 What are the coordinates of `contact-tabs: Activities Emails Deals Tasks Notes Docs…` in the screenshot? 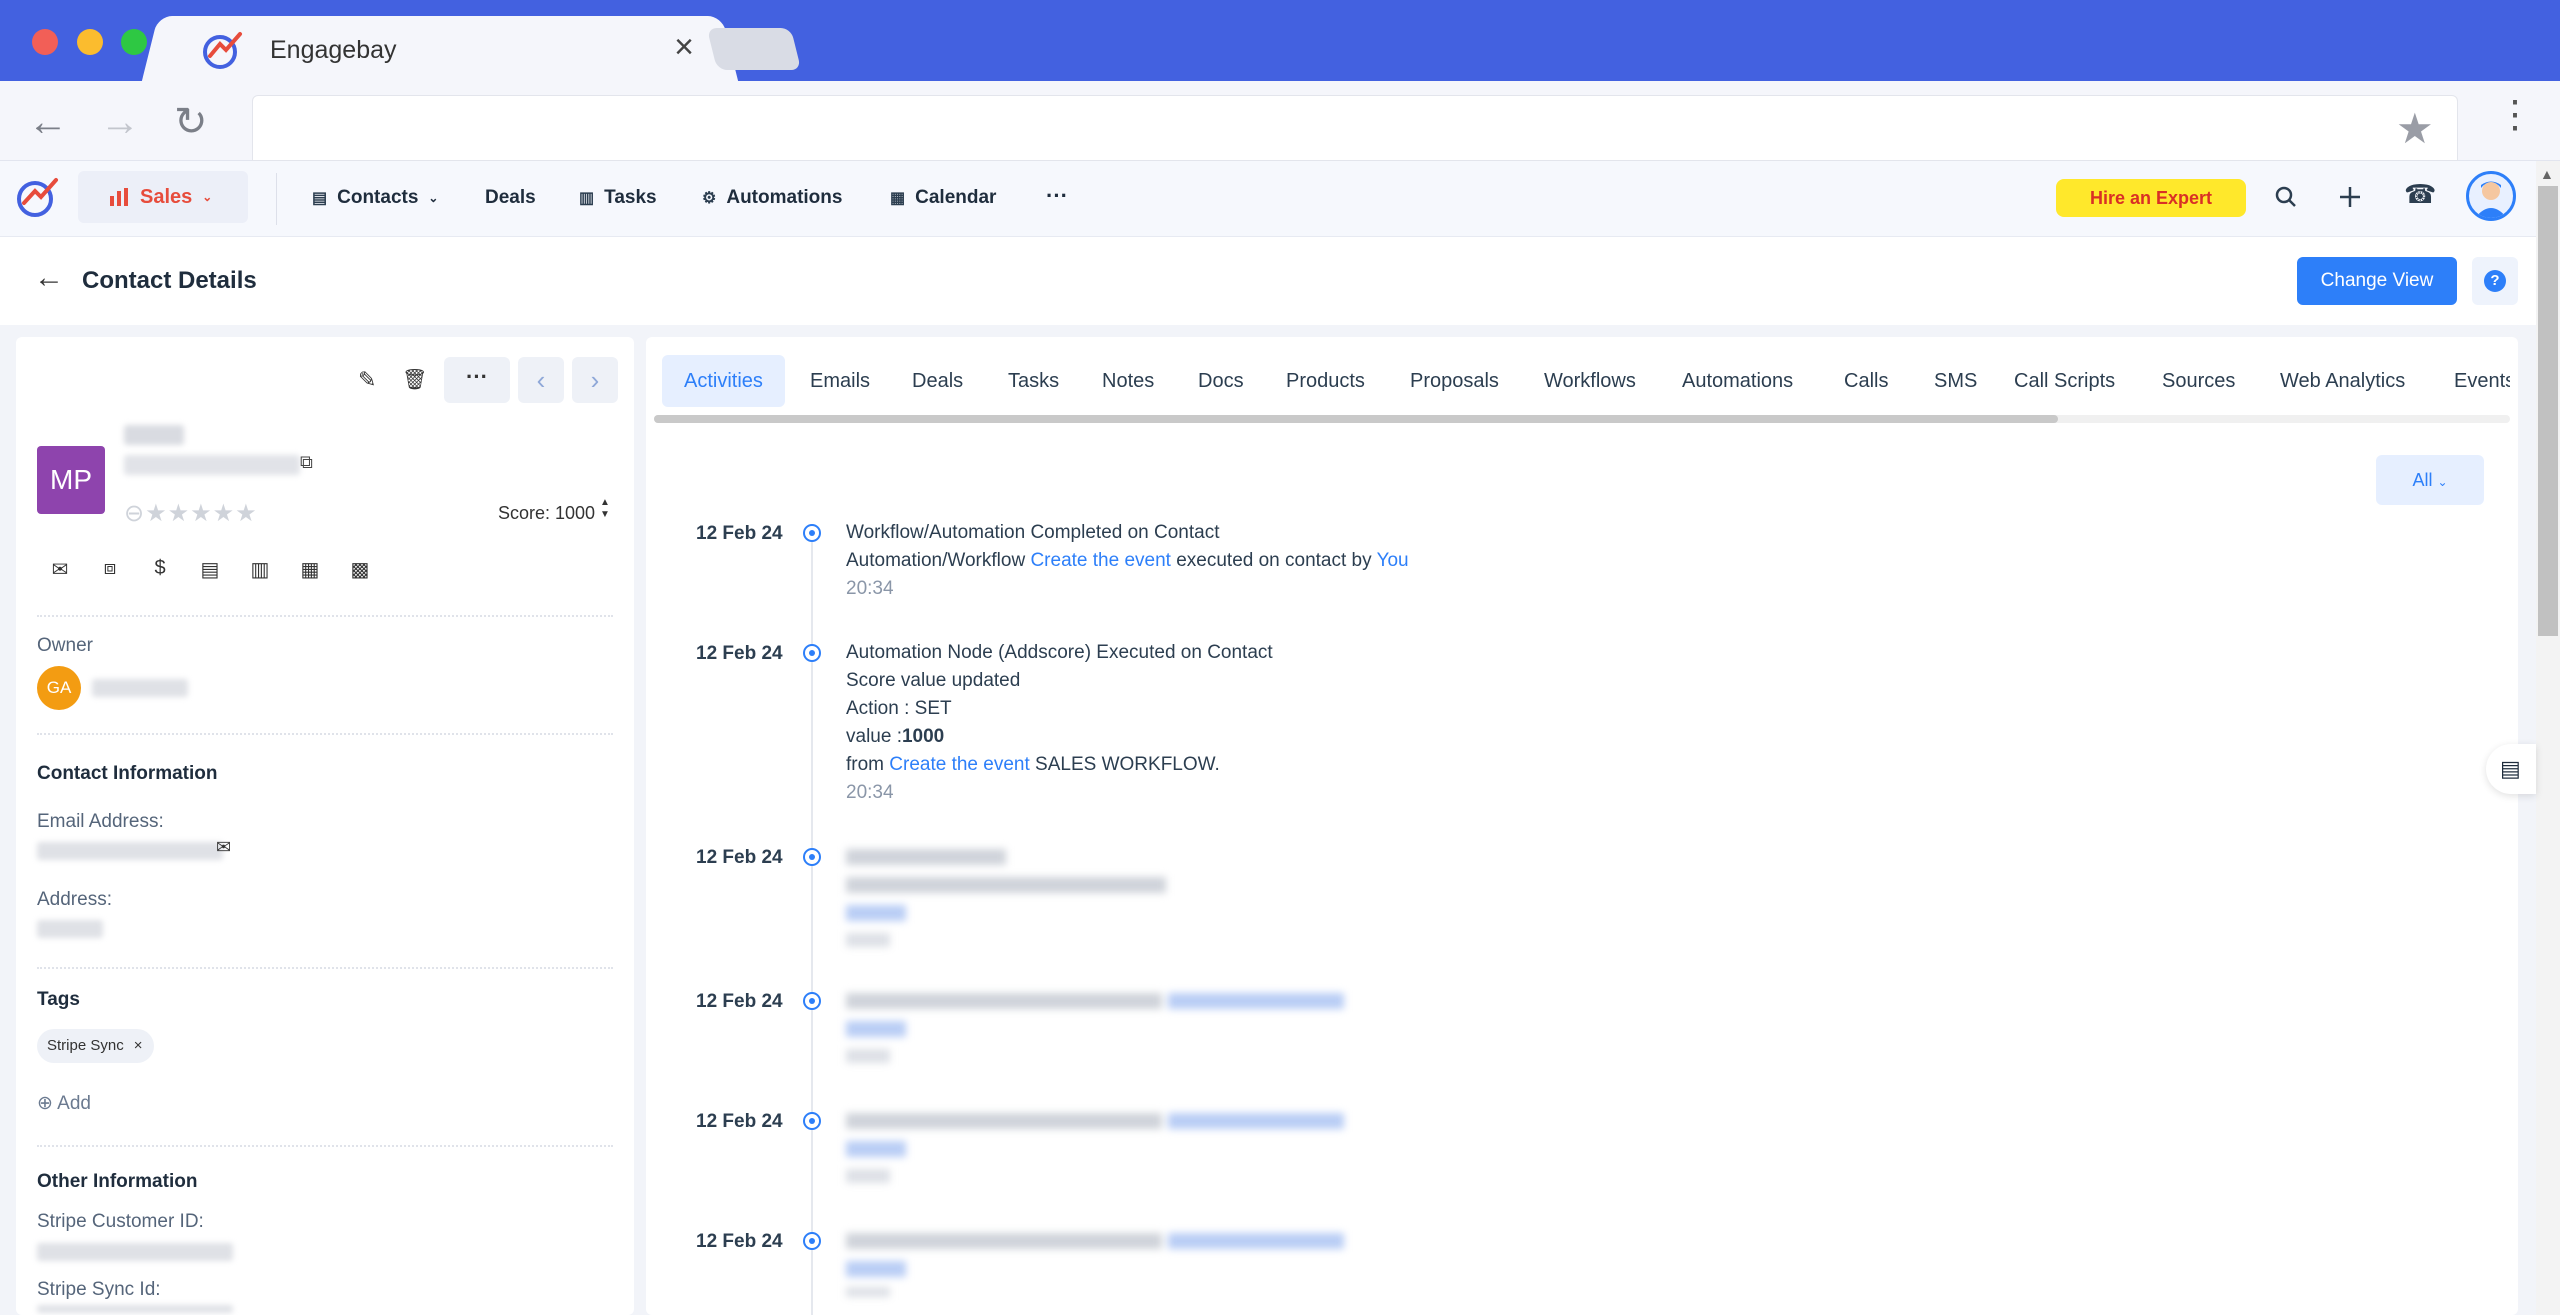 It's located at (1582, 381).